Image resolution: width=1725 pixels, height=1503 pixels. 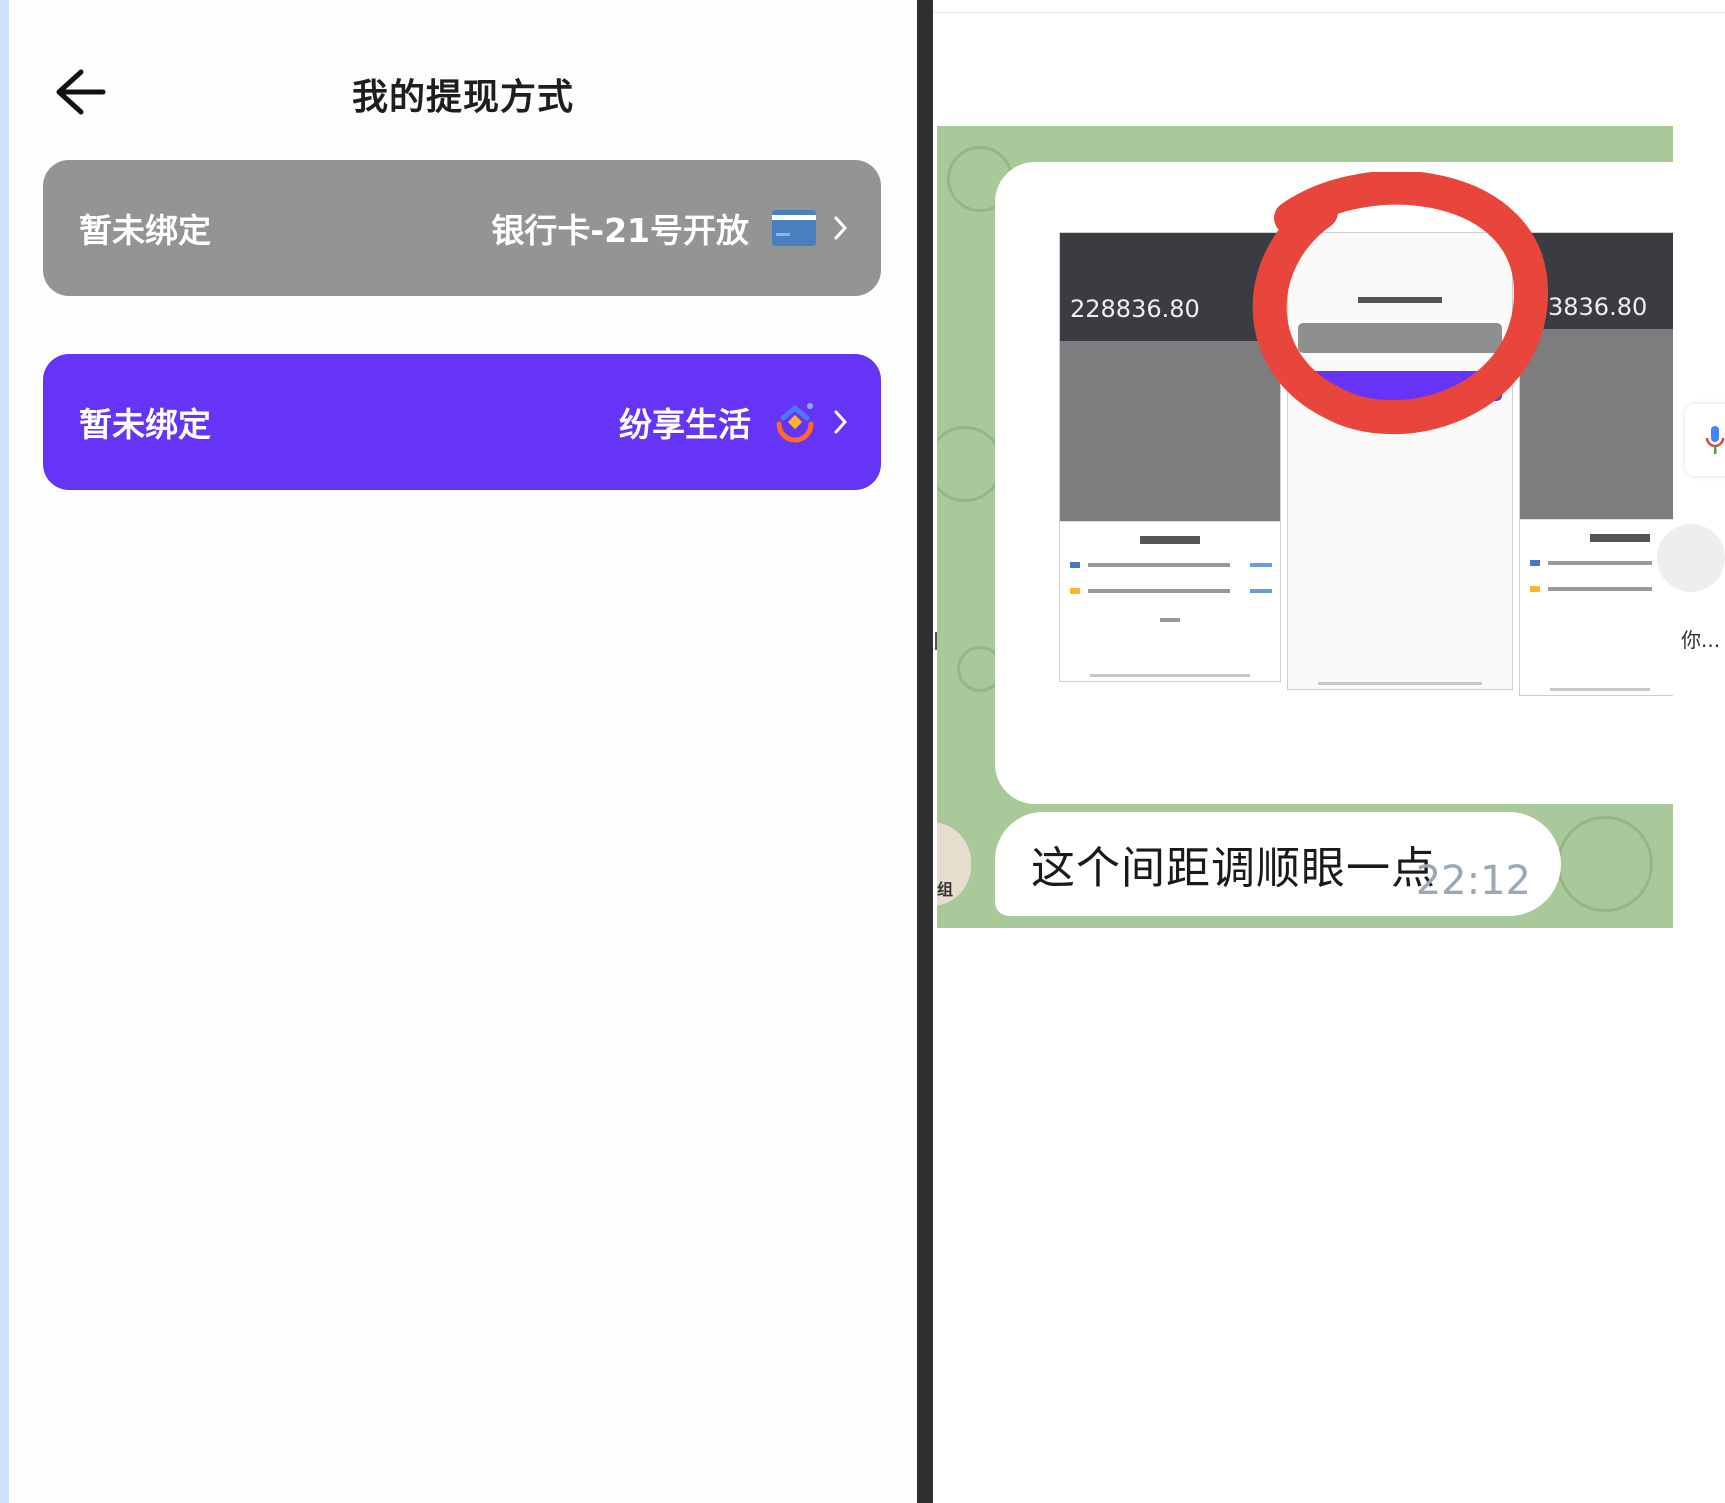 What do you see at coordinates (1691, 558) in the screenshot?
I see `scroll-button` at bounding box center [1691, 558].